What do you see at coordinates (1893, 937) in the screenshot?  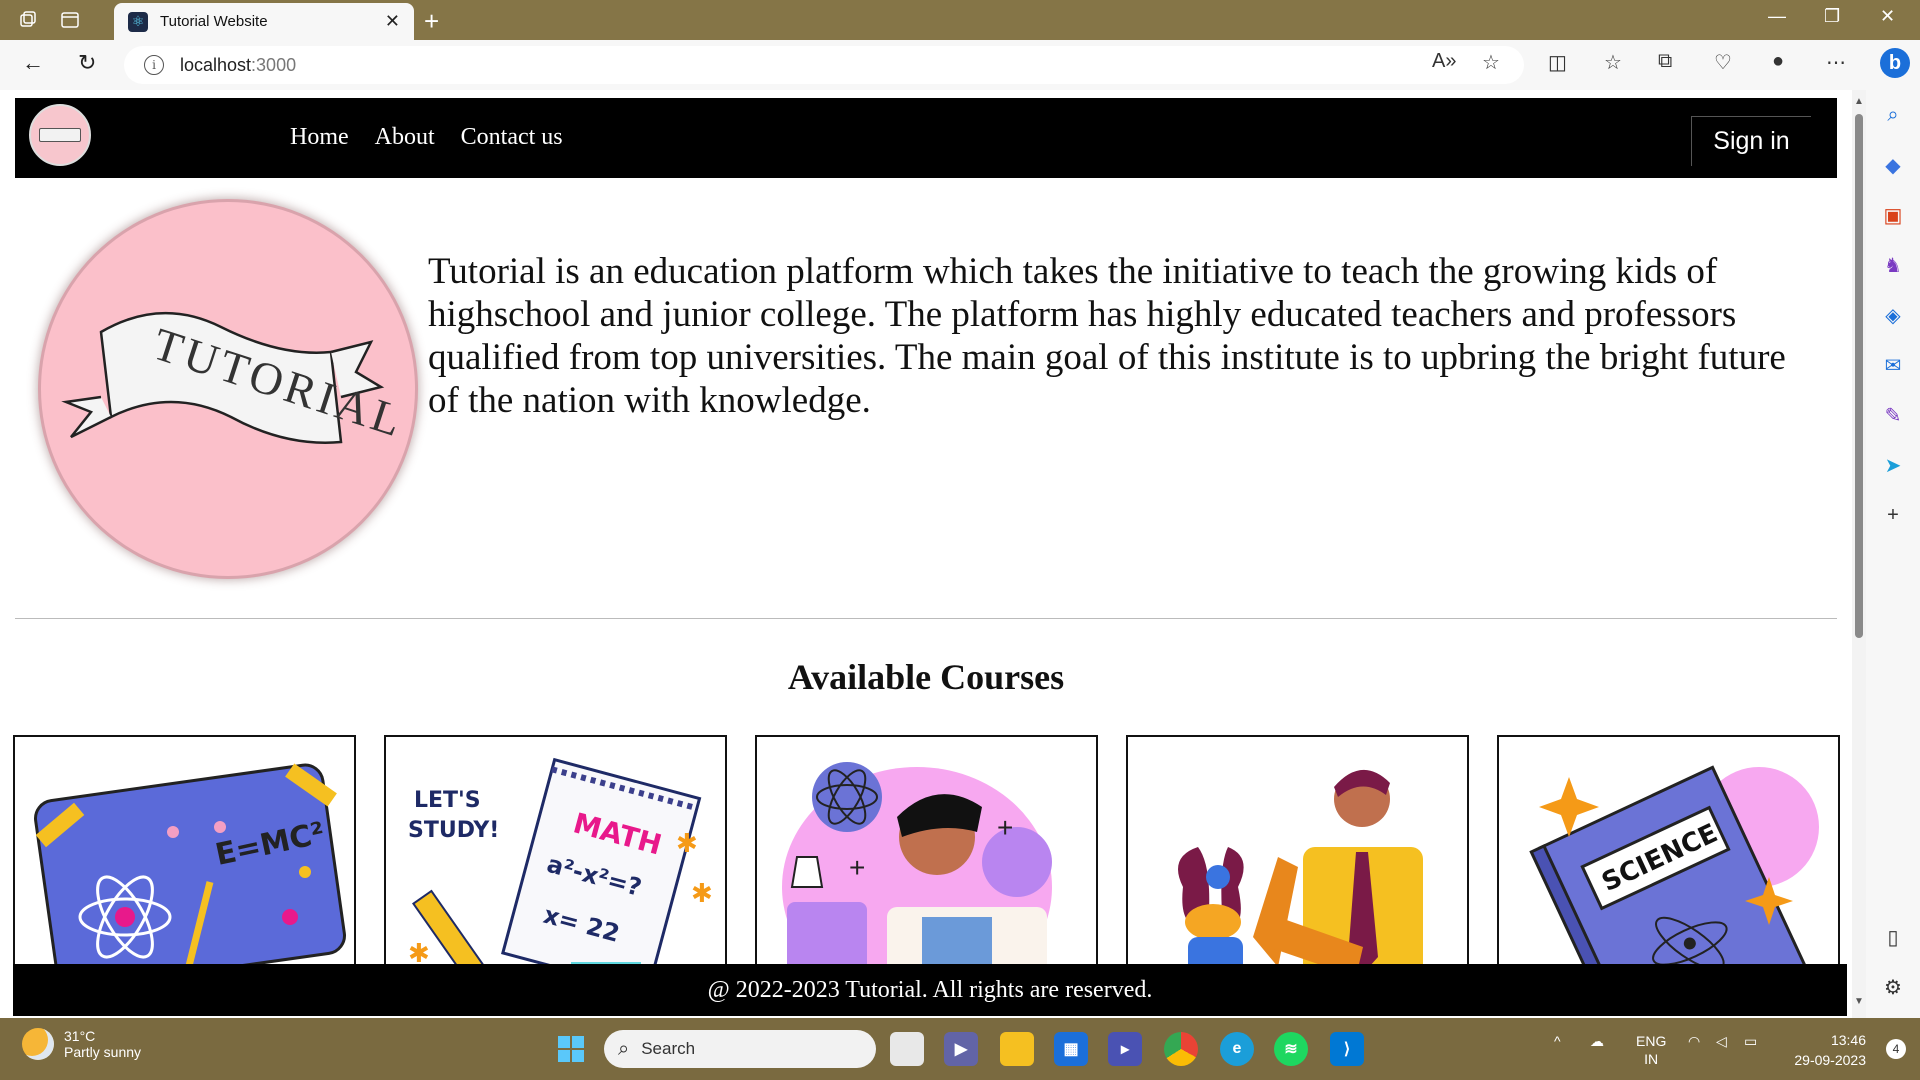 I see `sidebar-toggle-icon: ▯` at bounding box center [1893, 937].